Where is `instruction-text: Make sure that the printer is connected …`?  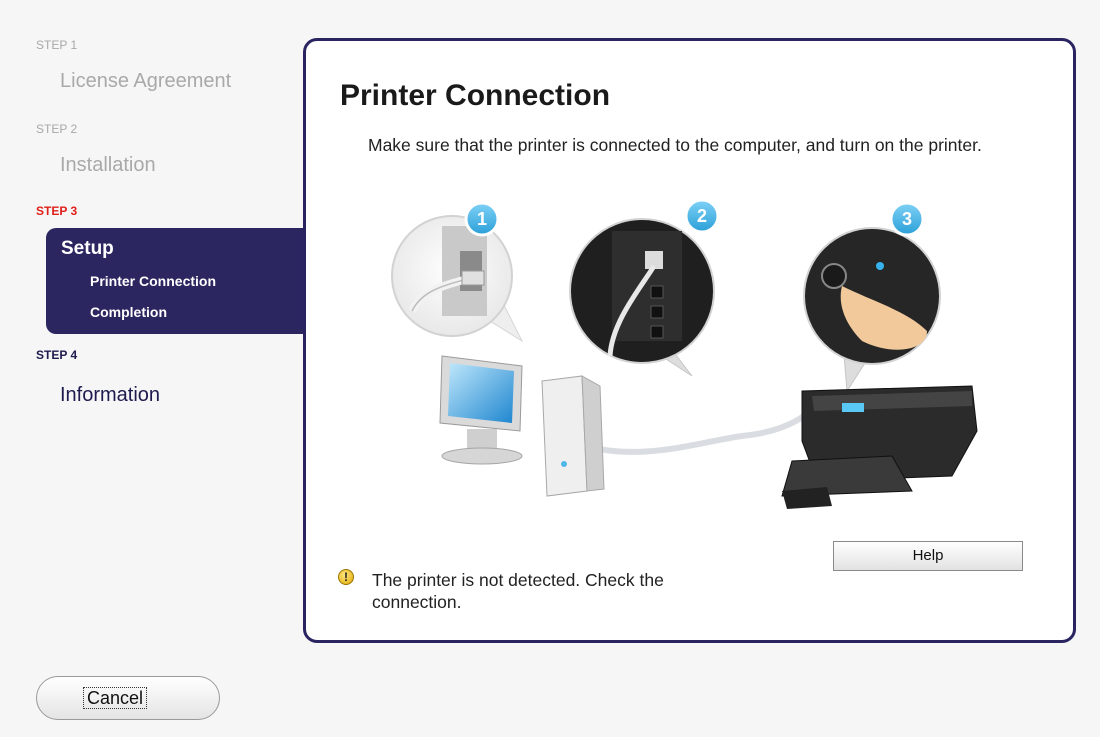 instruction-text: Make sure that the printer is connected … is located at coordinates (675, 145).